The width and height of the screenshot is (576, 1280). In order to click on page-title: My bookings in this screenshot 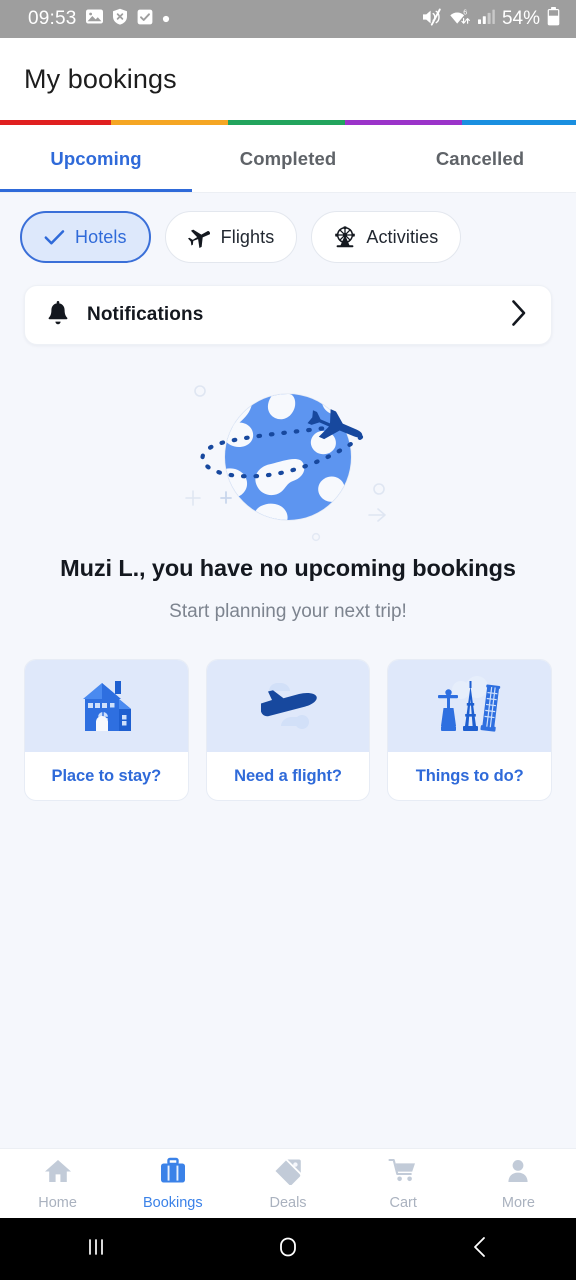, I will do `click(100, 78)`.